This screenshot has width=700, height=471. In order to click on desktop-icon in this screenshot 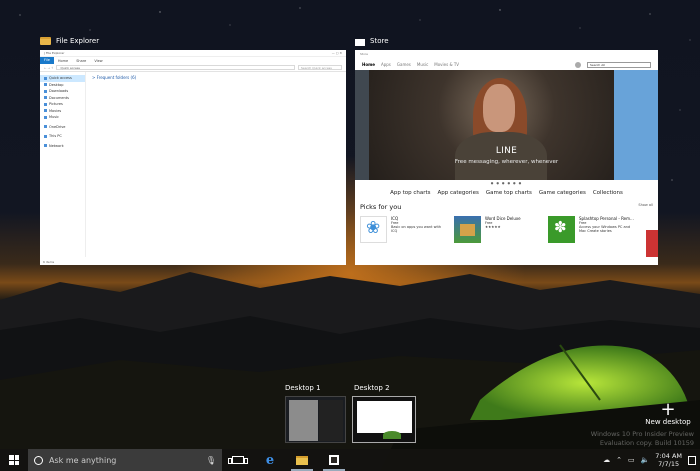, I will do `click(45, 85)`.